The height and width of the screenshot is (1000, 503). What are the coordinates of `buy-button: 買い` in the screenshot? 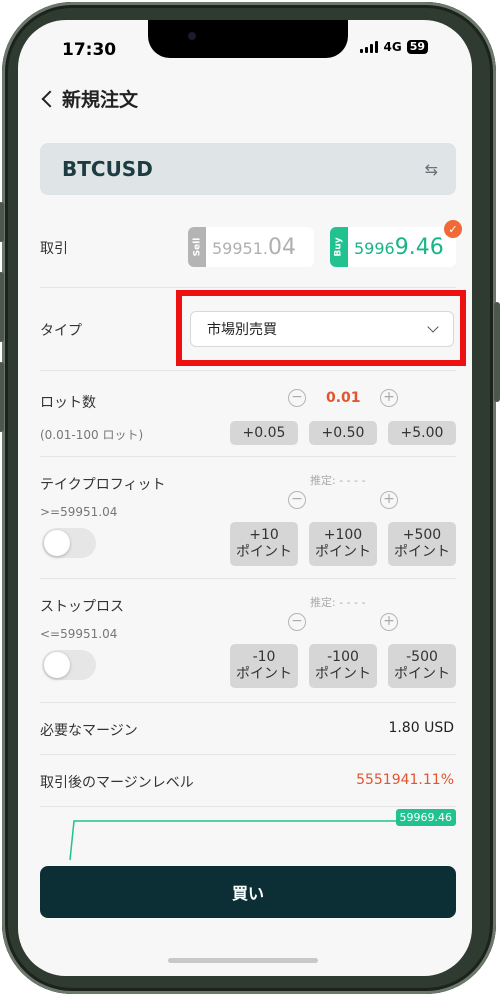 It's located at (248, 892).